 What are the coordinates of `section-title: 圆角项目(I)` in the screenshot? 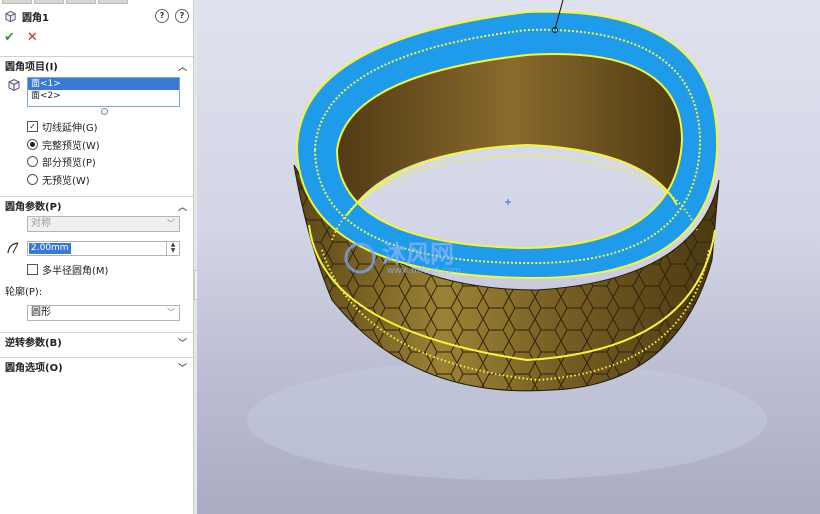 It's located at (31, 67).